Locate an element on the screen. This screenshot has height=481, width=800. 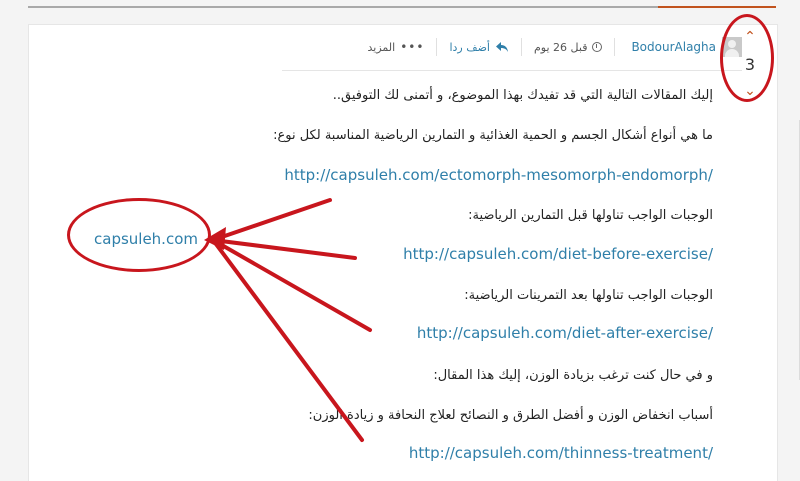
annotation-arrows is located at coordinates (288, 320).